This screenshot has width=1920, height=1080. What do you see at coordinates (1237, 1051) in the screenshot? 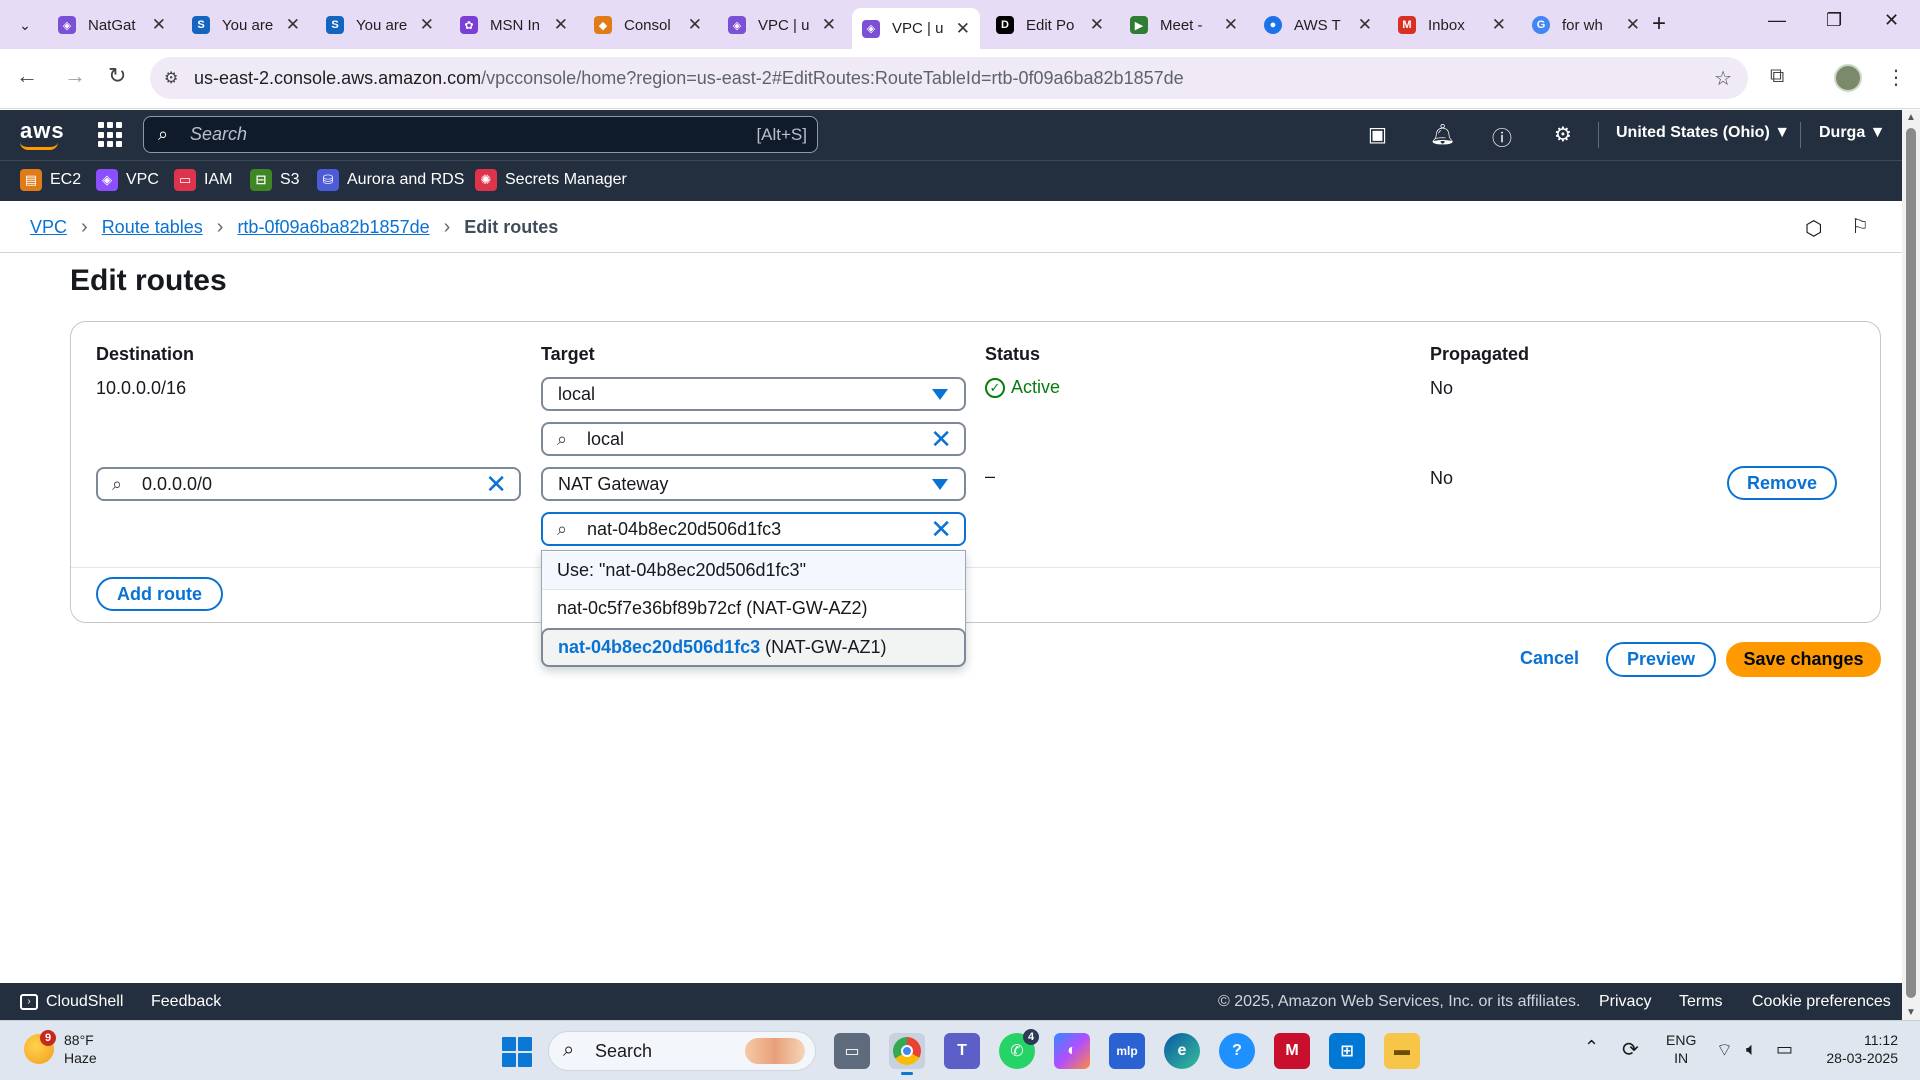
I see `help-tips-icon: ?` at bounding box center [1237, 1051].